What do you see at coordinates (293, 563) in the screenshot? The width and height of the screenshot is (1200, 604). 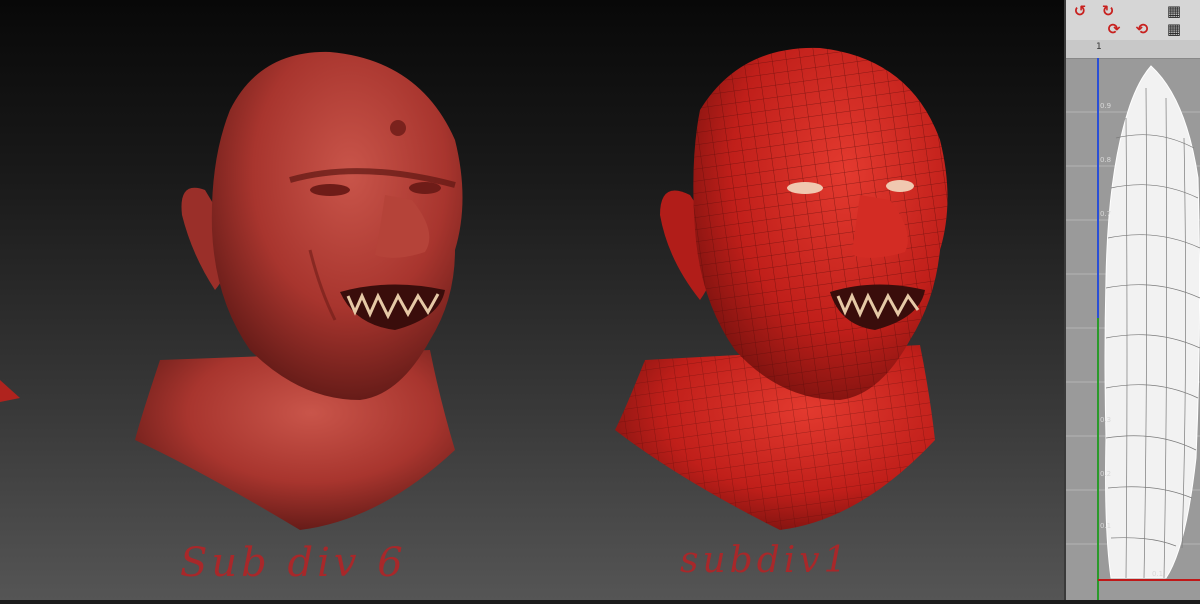 I see `caption-subdiv-6: Sub div 6` at bounding box center [293, 563].